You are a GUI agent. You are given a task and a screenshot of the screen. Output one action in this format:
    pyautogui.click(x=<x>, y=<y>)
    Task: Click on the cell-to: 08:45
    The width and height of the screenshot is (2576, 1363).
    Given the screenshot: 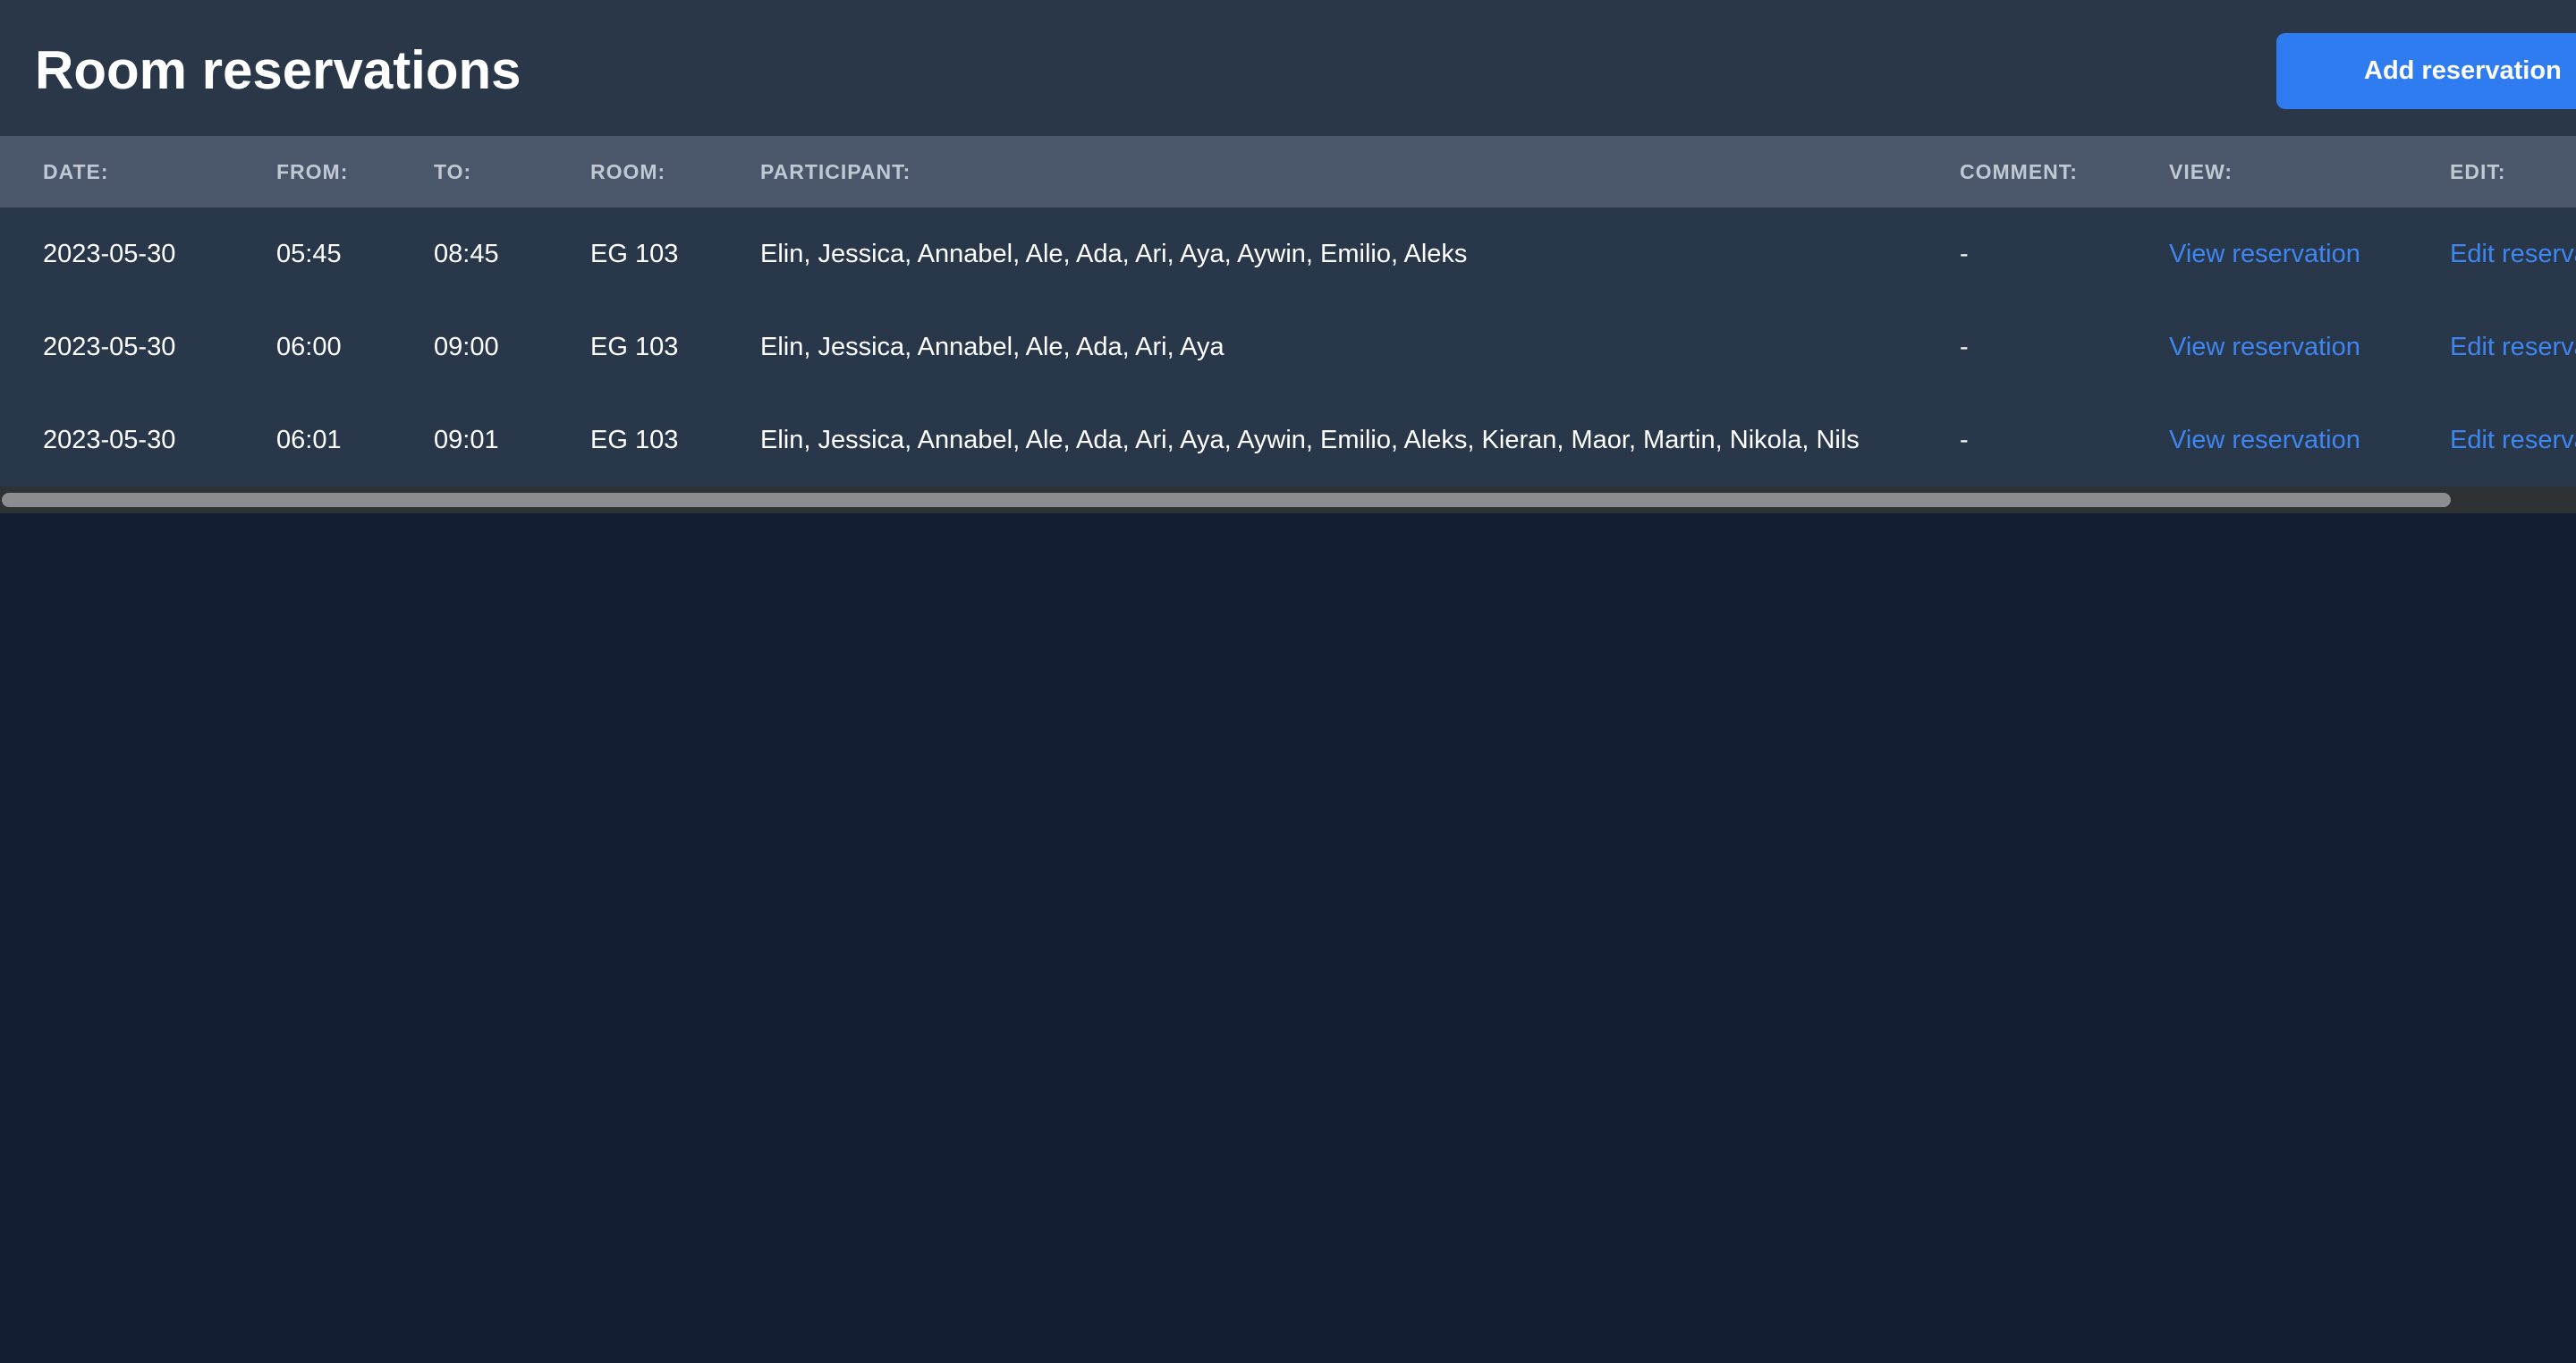 What is the action you would take?
    pyautogui.click(x=466, y=254)
    